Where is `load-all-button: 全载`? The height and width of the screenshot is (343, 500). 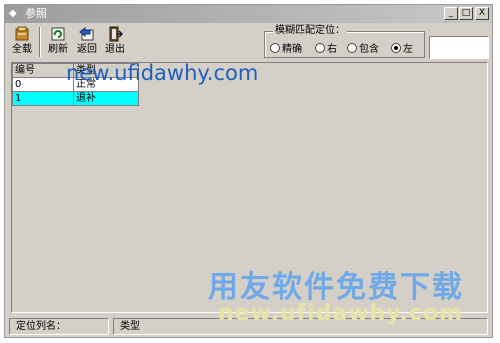
load-all-button: 全载 is located at coordinates (22, 42).